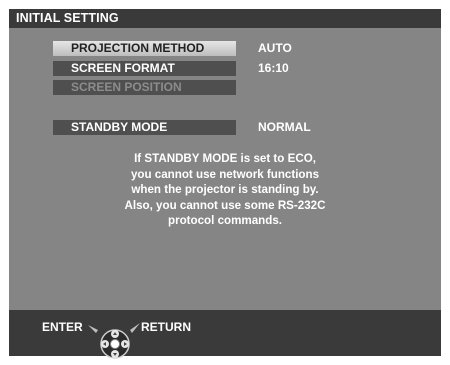  I want to click on menu-item-label: SCREEN POSITION, so click(126, 87).